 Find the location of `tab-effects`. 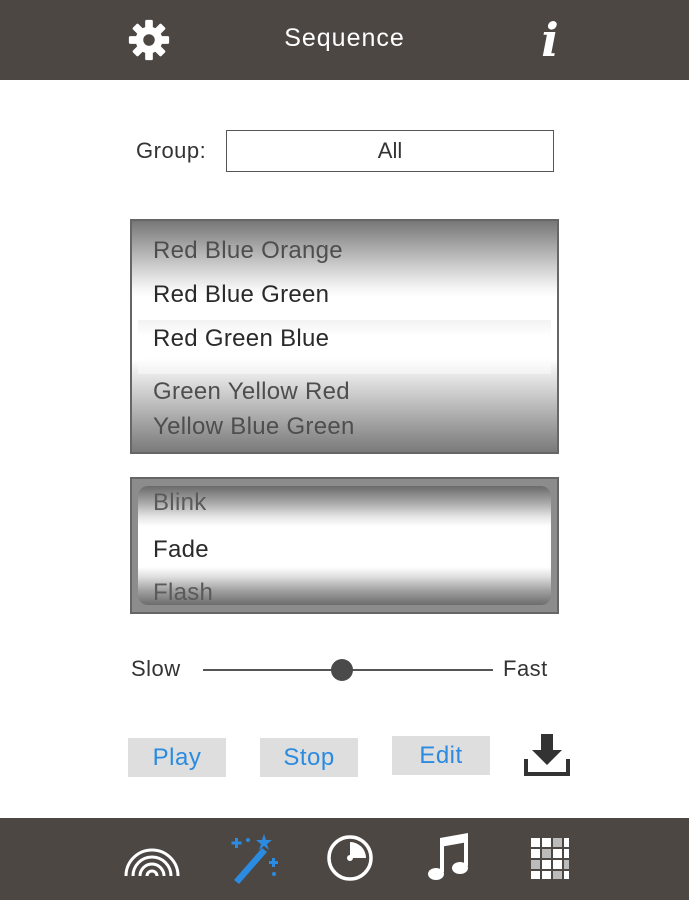

tab-effects is located at coordinates (252, 858).